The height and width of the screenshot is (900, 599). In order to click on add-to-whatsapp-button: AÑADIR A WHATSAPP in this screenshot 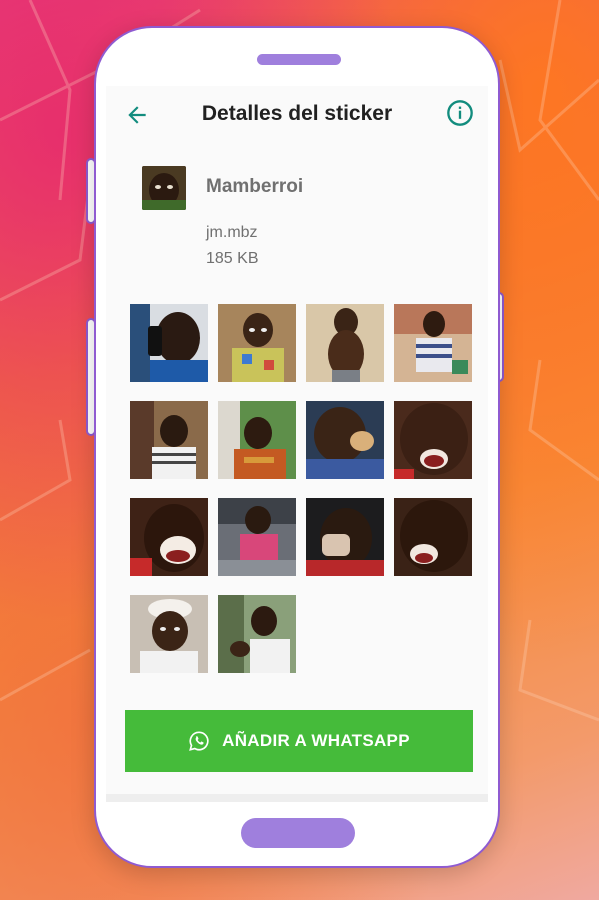, I will do `click(299, 741)`.